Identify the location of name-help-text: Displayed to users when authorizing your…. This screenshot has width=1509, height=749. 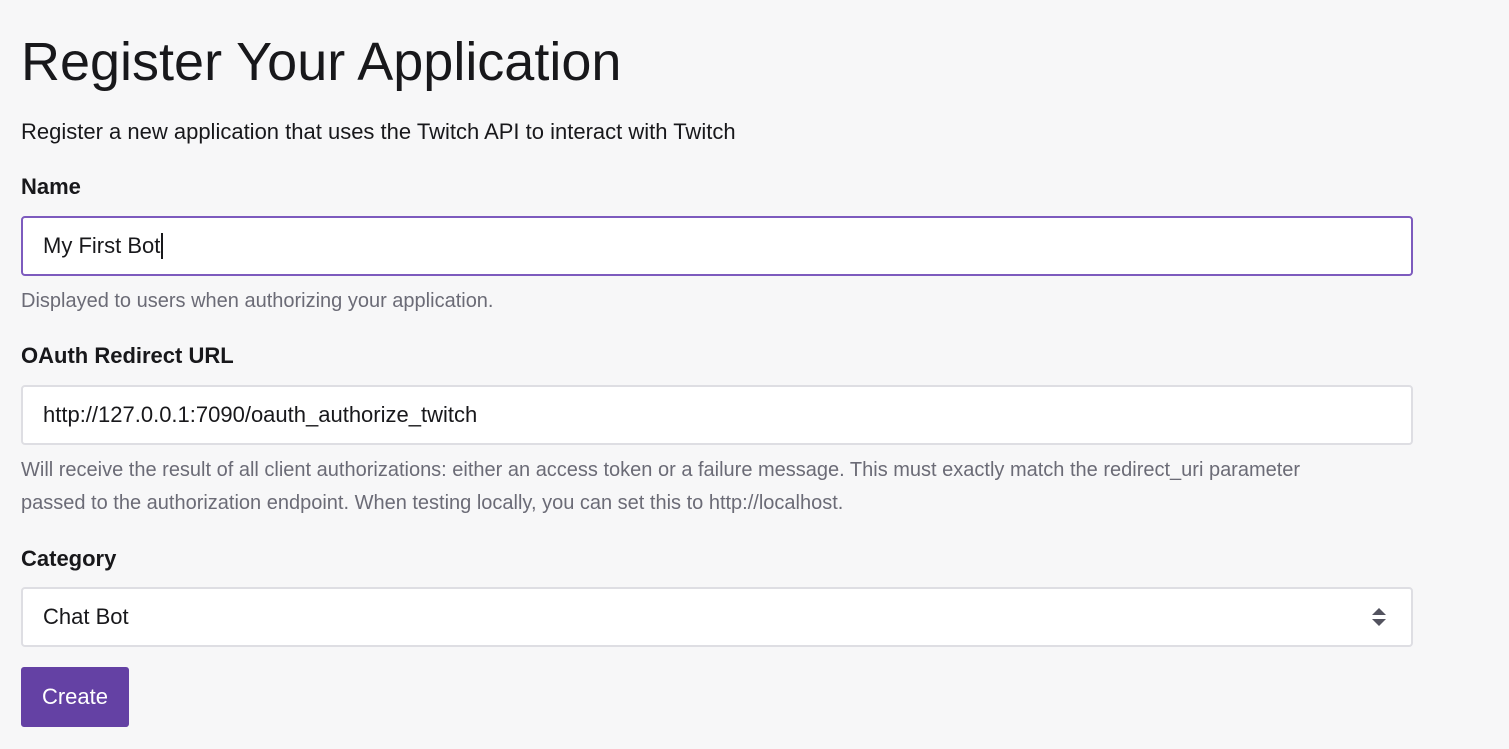
(257, 301).